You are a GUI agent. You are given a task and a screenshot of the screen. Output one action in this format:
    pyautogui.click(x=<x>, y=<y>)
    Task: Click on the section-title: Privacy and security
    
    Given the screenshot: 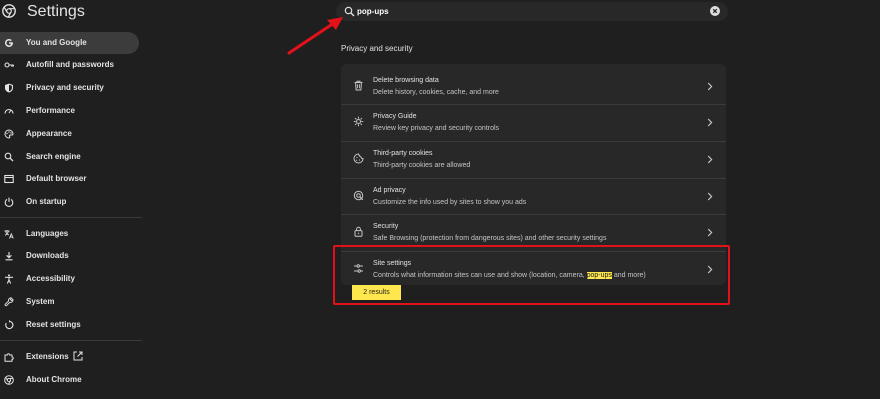 What is the action you would take?
    pyautogui.click(x=377, y=48)
    